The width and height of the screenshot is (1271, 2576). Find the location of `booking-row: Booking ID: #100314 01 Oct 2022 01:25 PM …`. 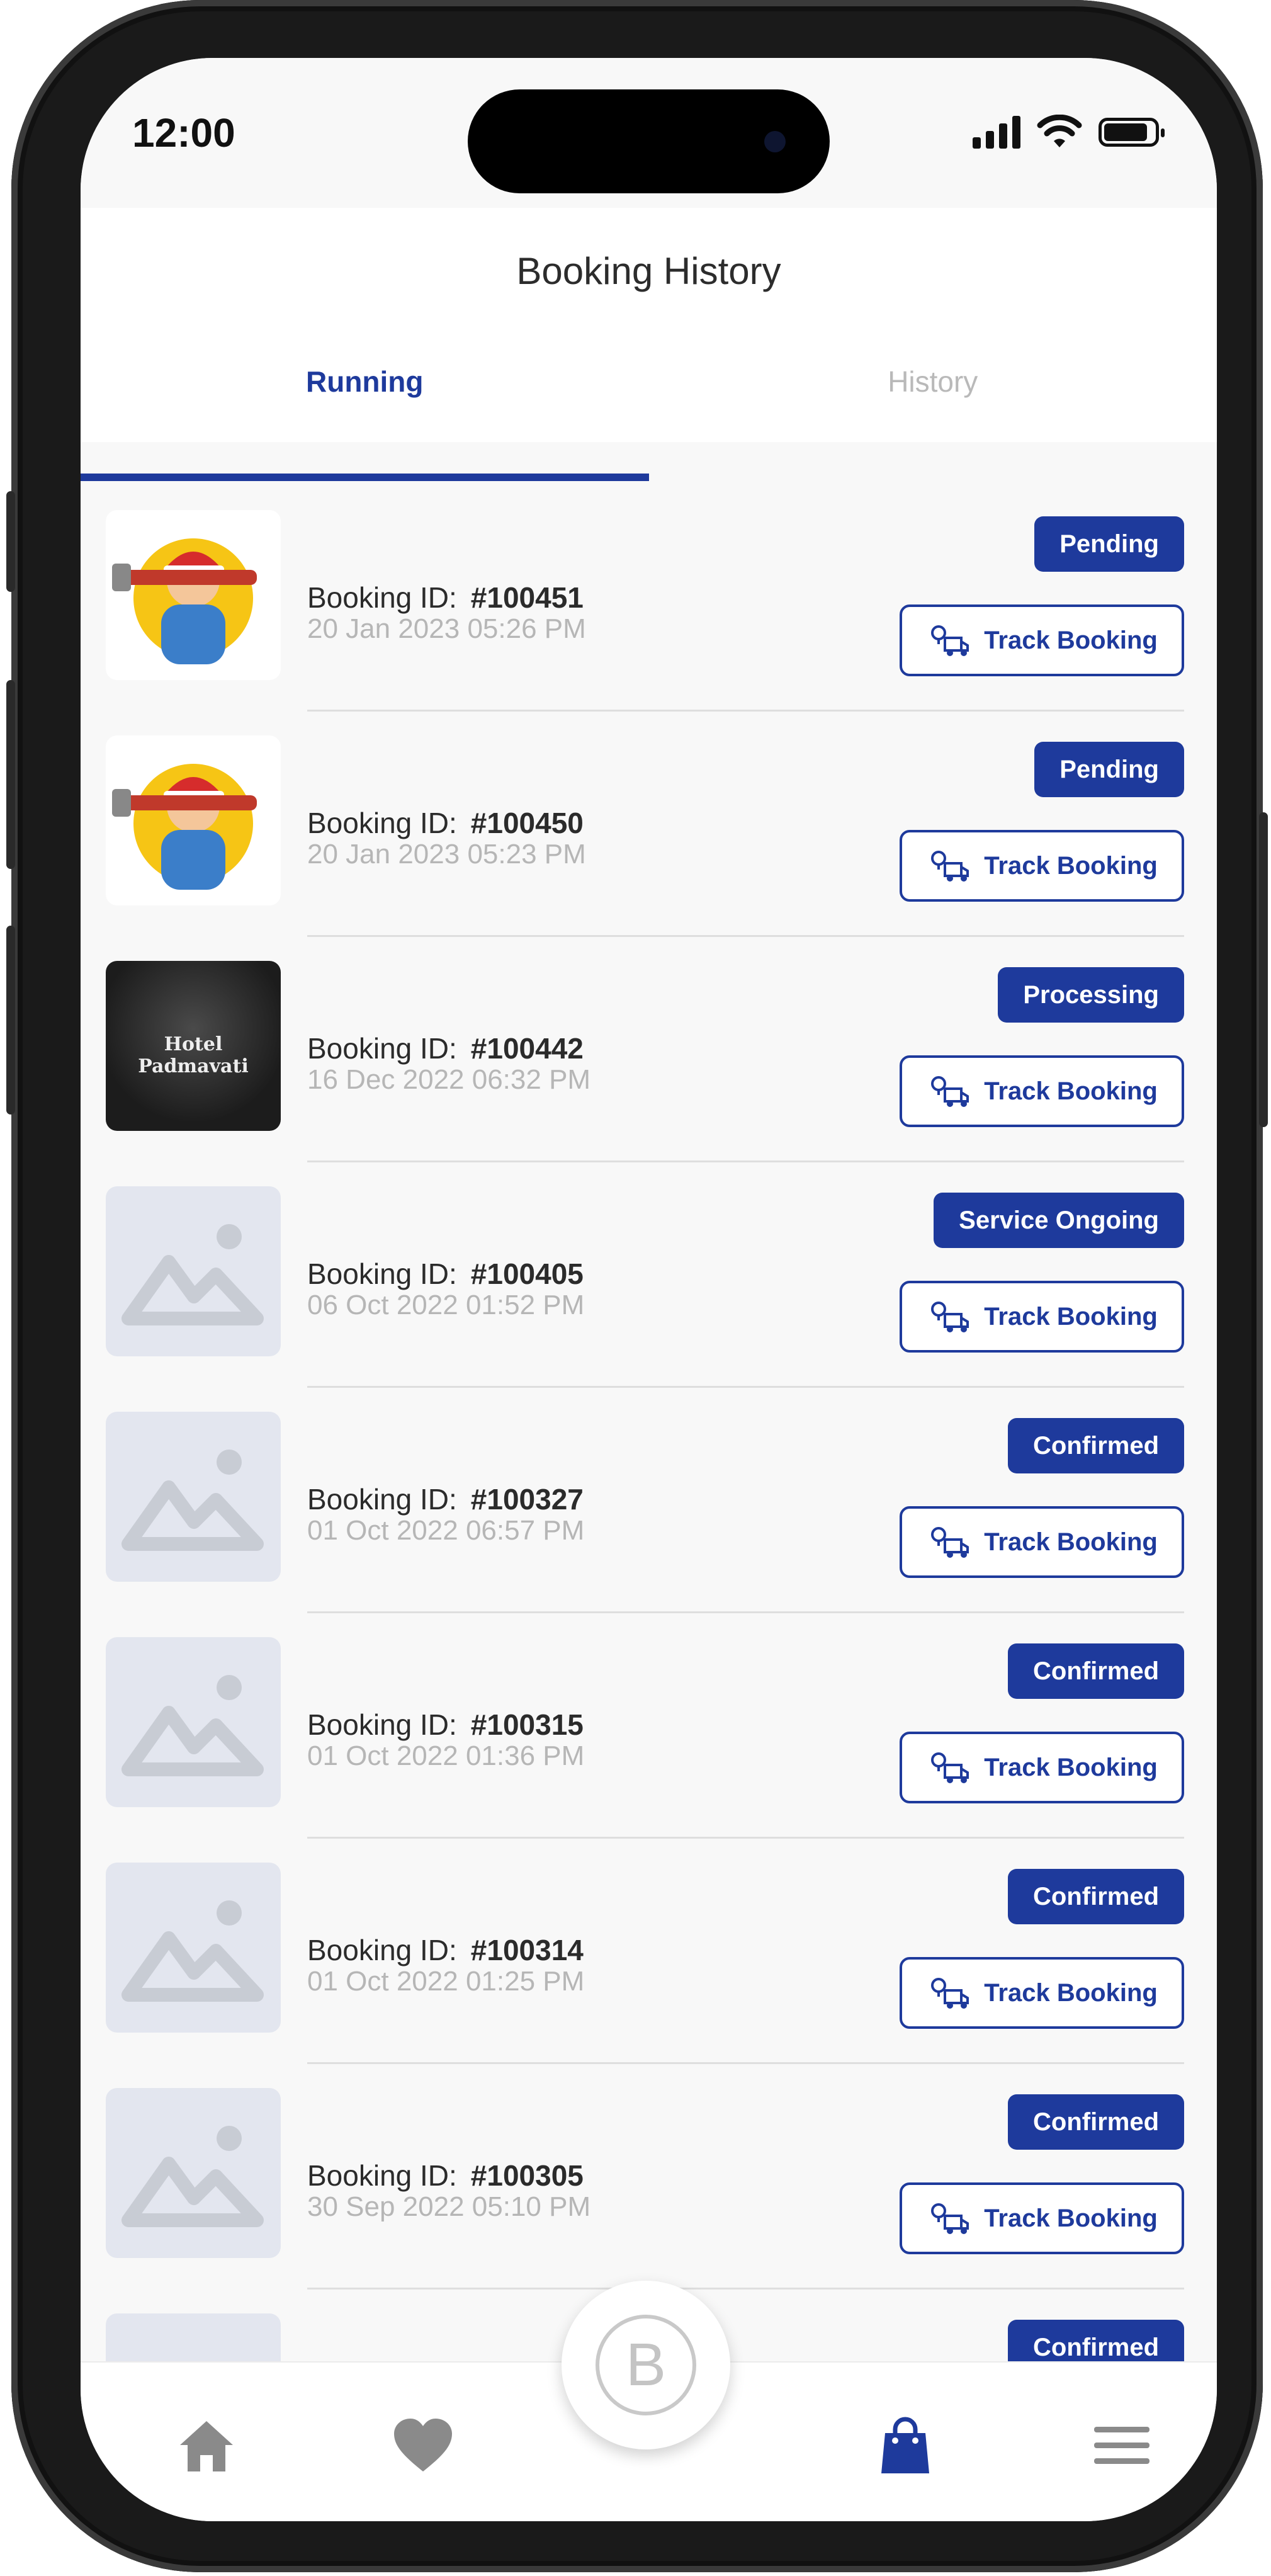

booking-row: Booking ID: #100314 01 Oct 2022 01:25 PM … is located at coordinates (649, 1951).